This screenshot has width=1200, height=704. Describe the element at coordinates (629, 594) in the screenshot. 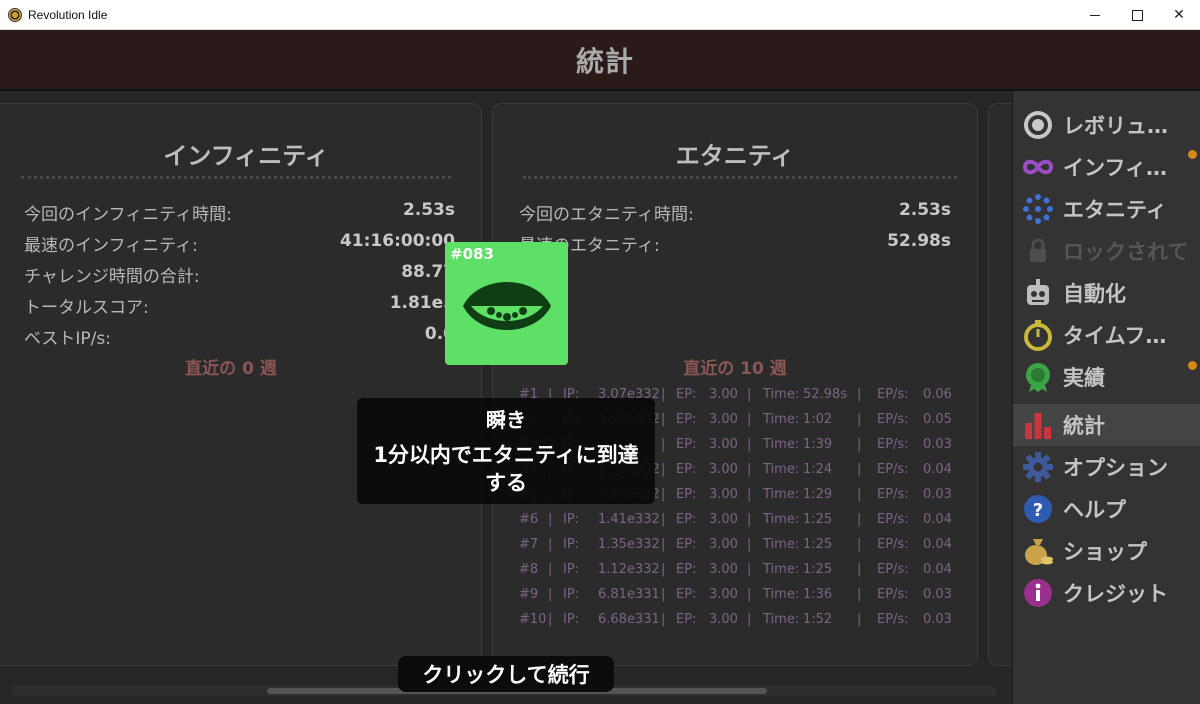

I see `log-cell-ip: 6.81e331` at that location.